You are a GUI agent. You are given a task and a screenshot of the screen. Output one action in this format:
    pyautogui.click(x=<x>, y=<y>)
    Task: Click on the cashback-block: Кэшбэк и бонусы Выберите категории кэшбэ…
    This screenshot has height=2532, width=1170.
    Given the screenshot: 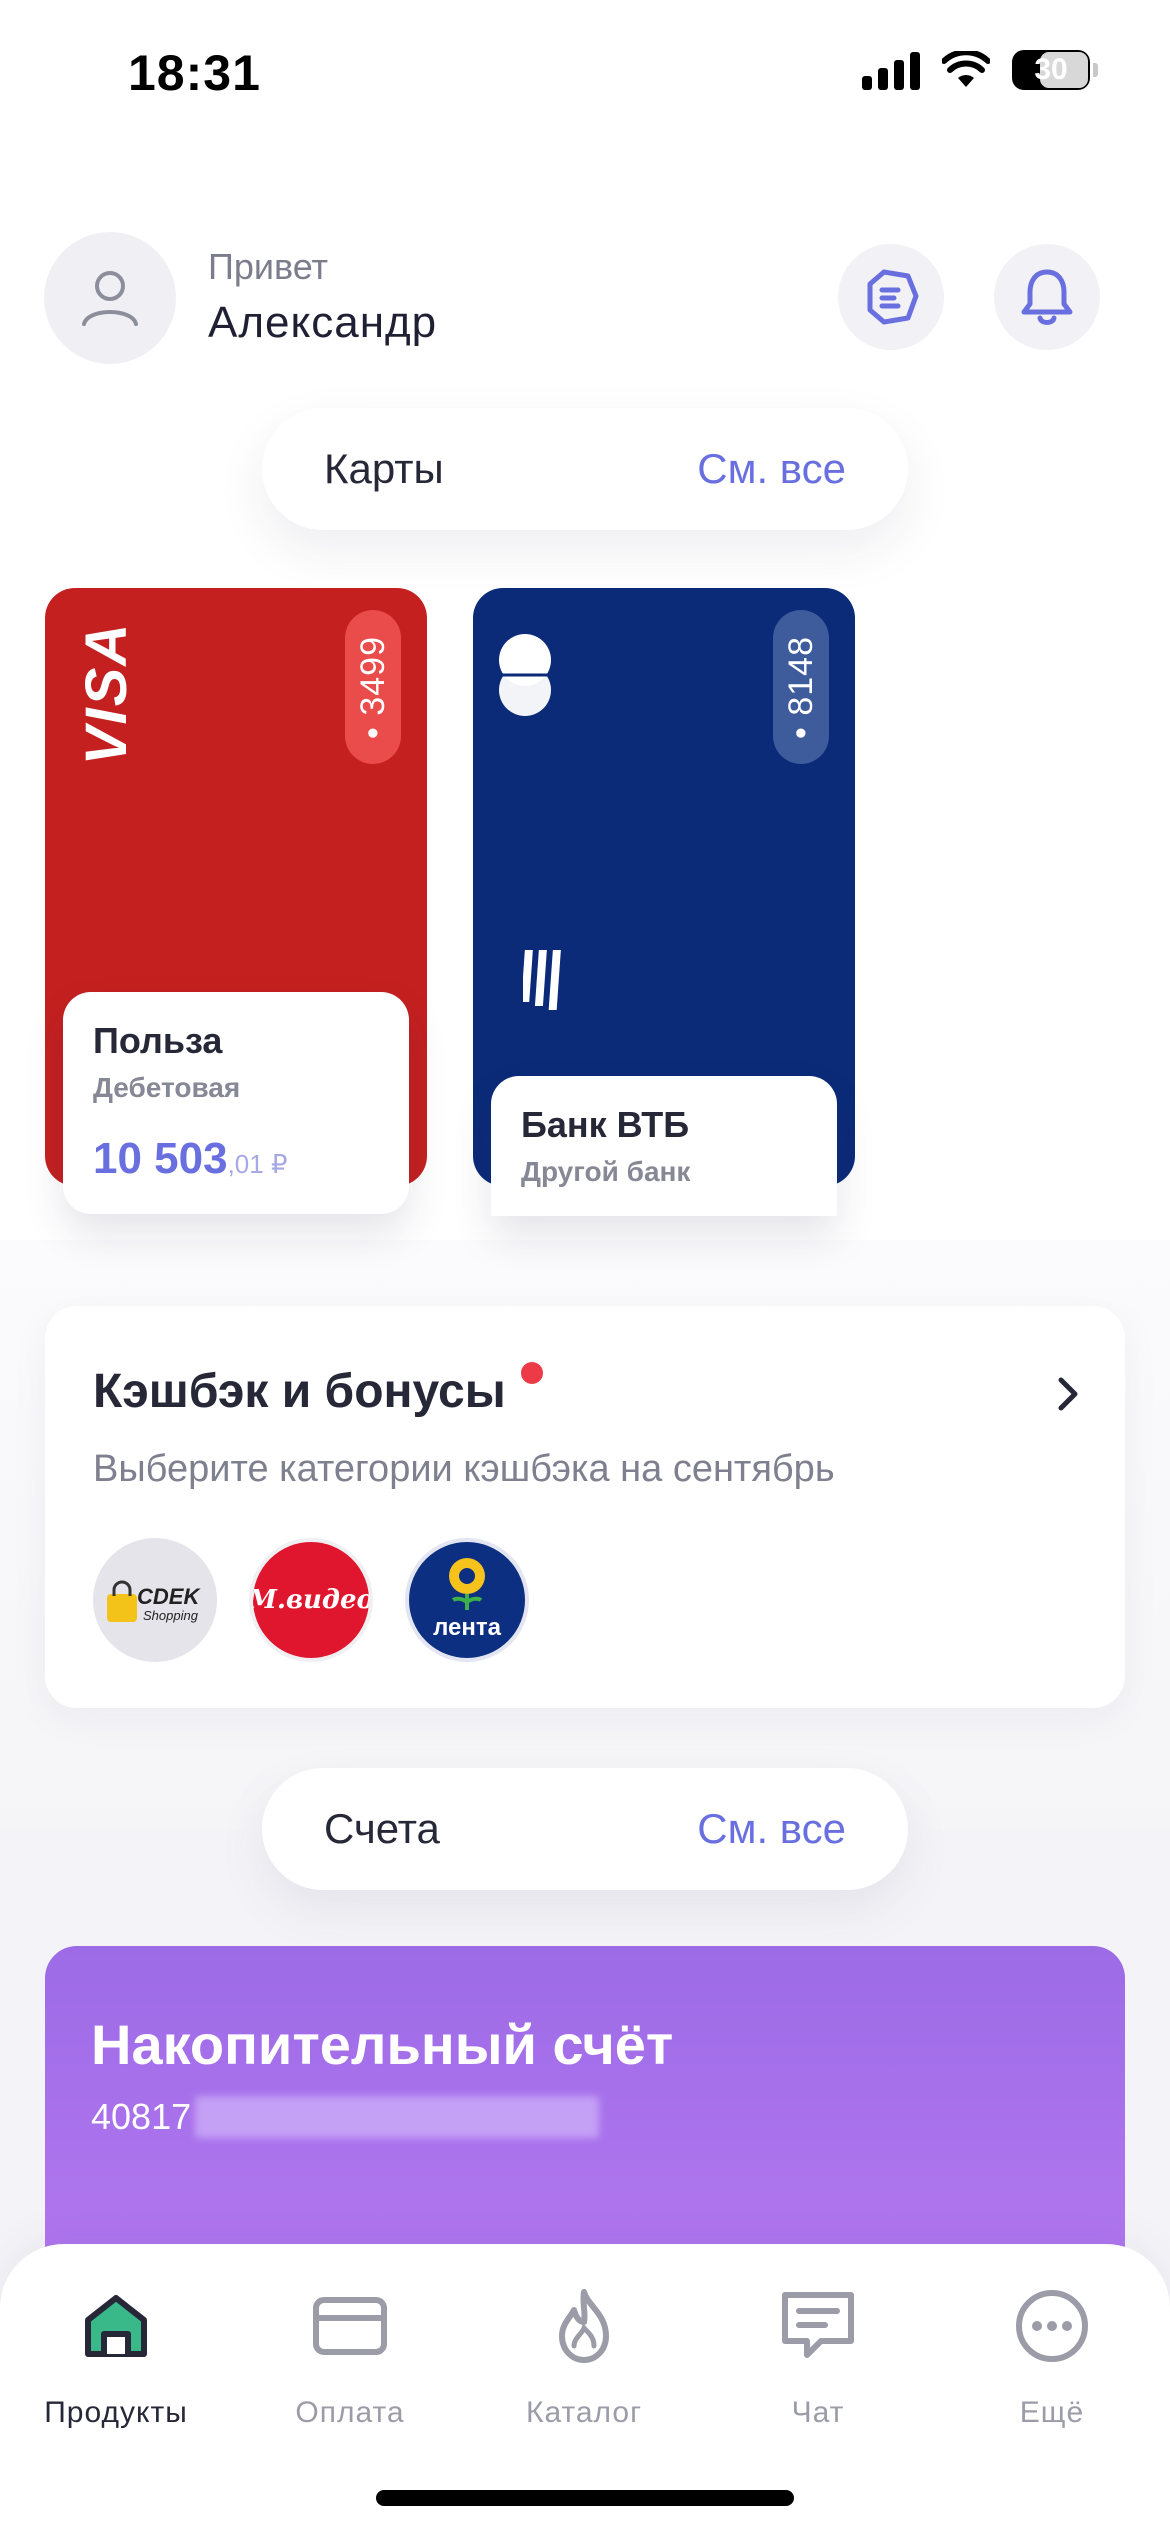 What is the action you would take?
    pyautogui.click(x=585, y=1507)
    